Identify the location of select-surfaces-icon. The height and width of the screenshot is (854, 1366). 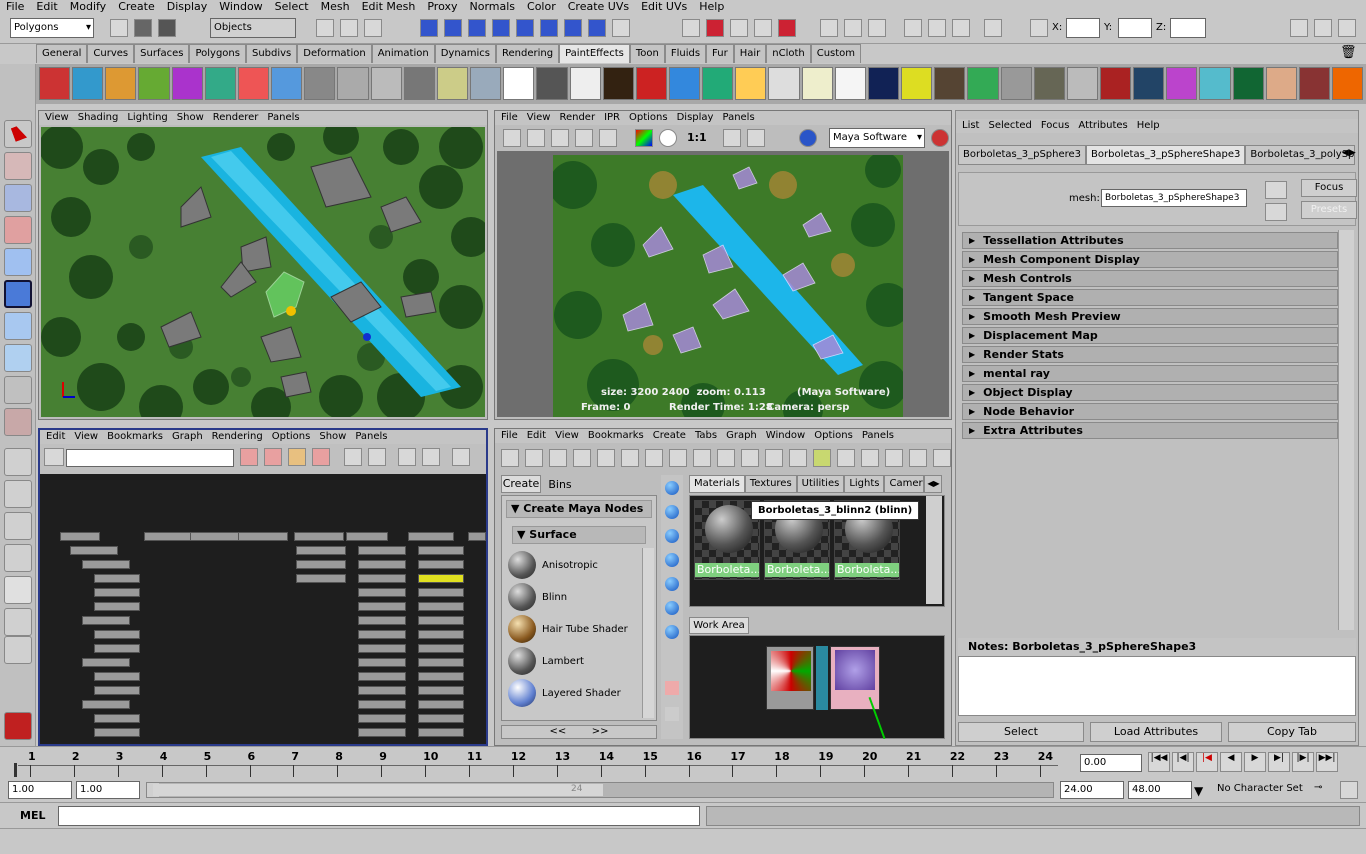
(501, 28).